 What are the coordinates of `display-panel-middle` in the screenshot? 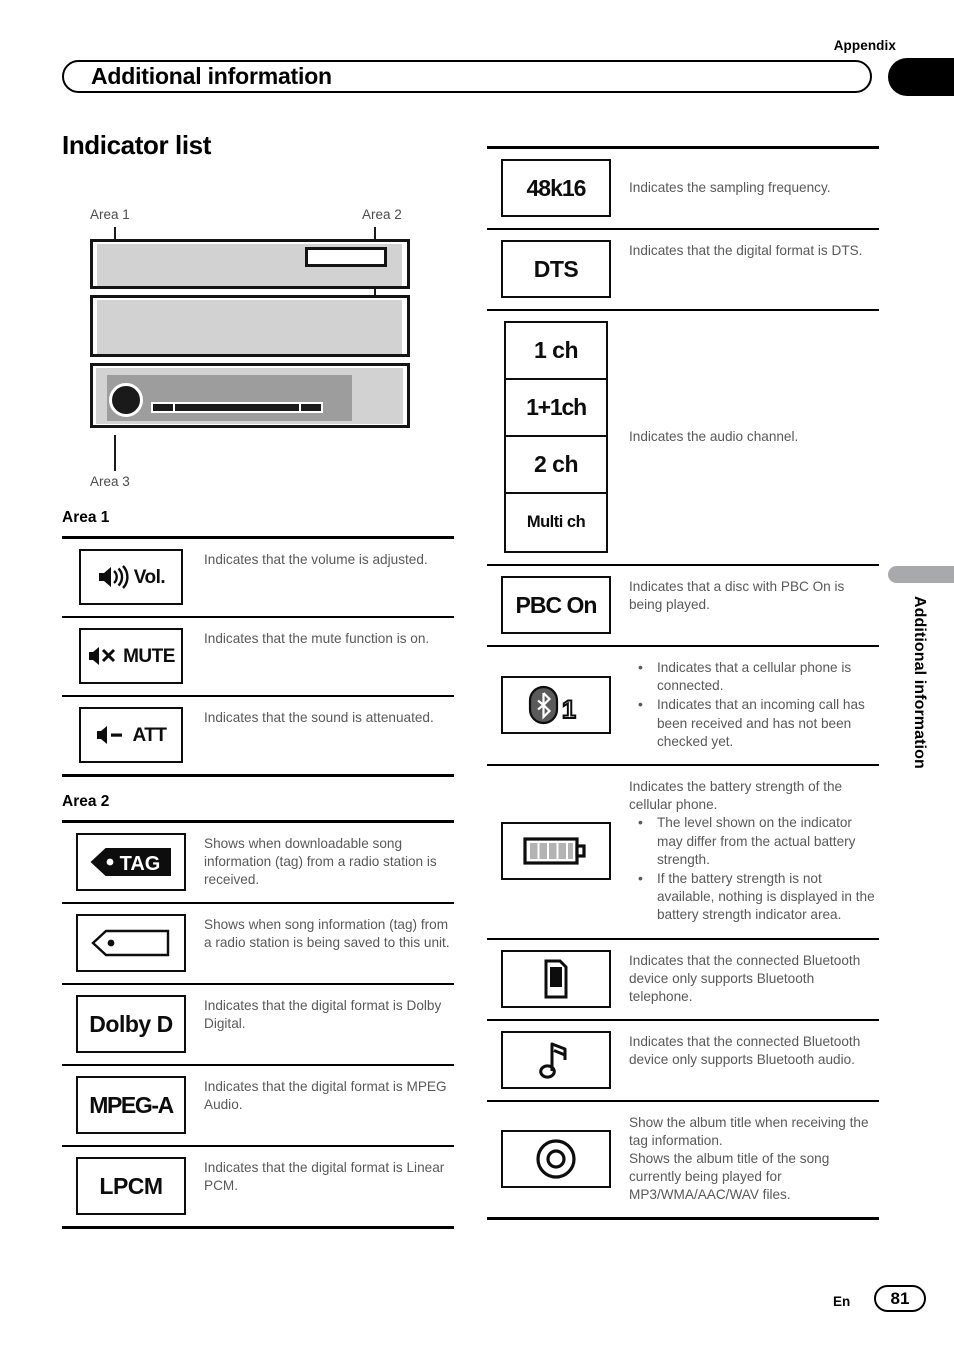 It's located at (250, 326).